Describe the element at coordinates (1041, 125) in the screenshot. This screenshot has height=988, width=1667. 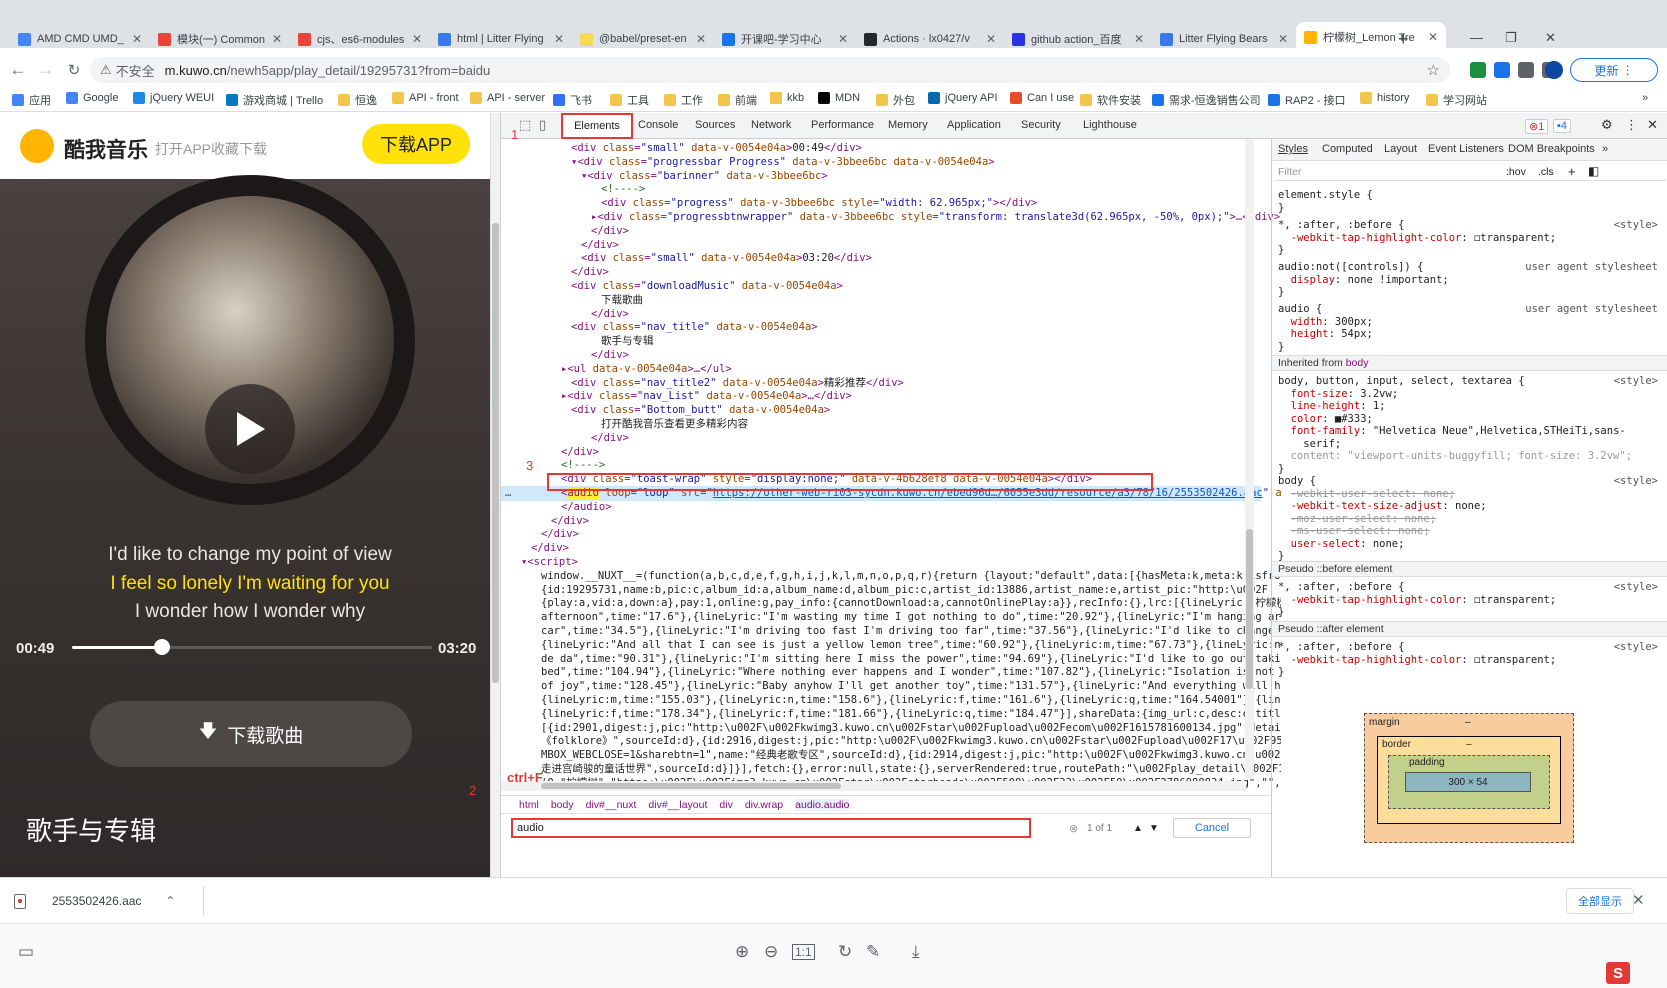
I see `tab-security: Security` at that location.